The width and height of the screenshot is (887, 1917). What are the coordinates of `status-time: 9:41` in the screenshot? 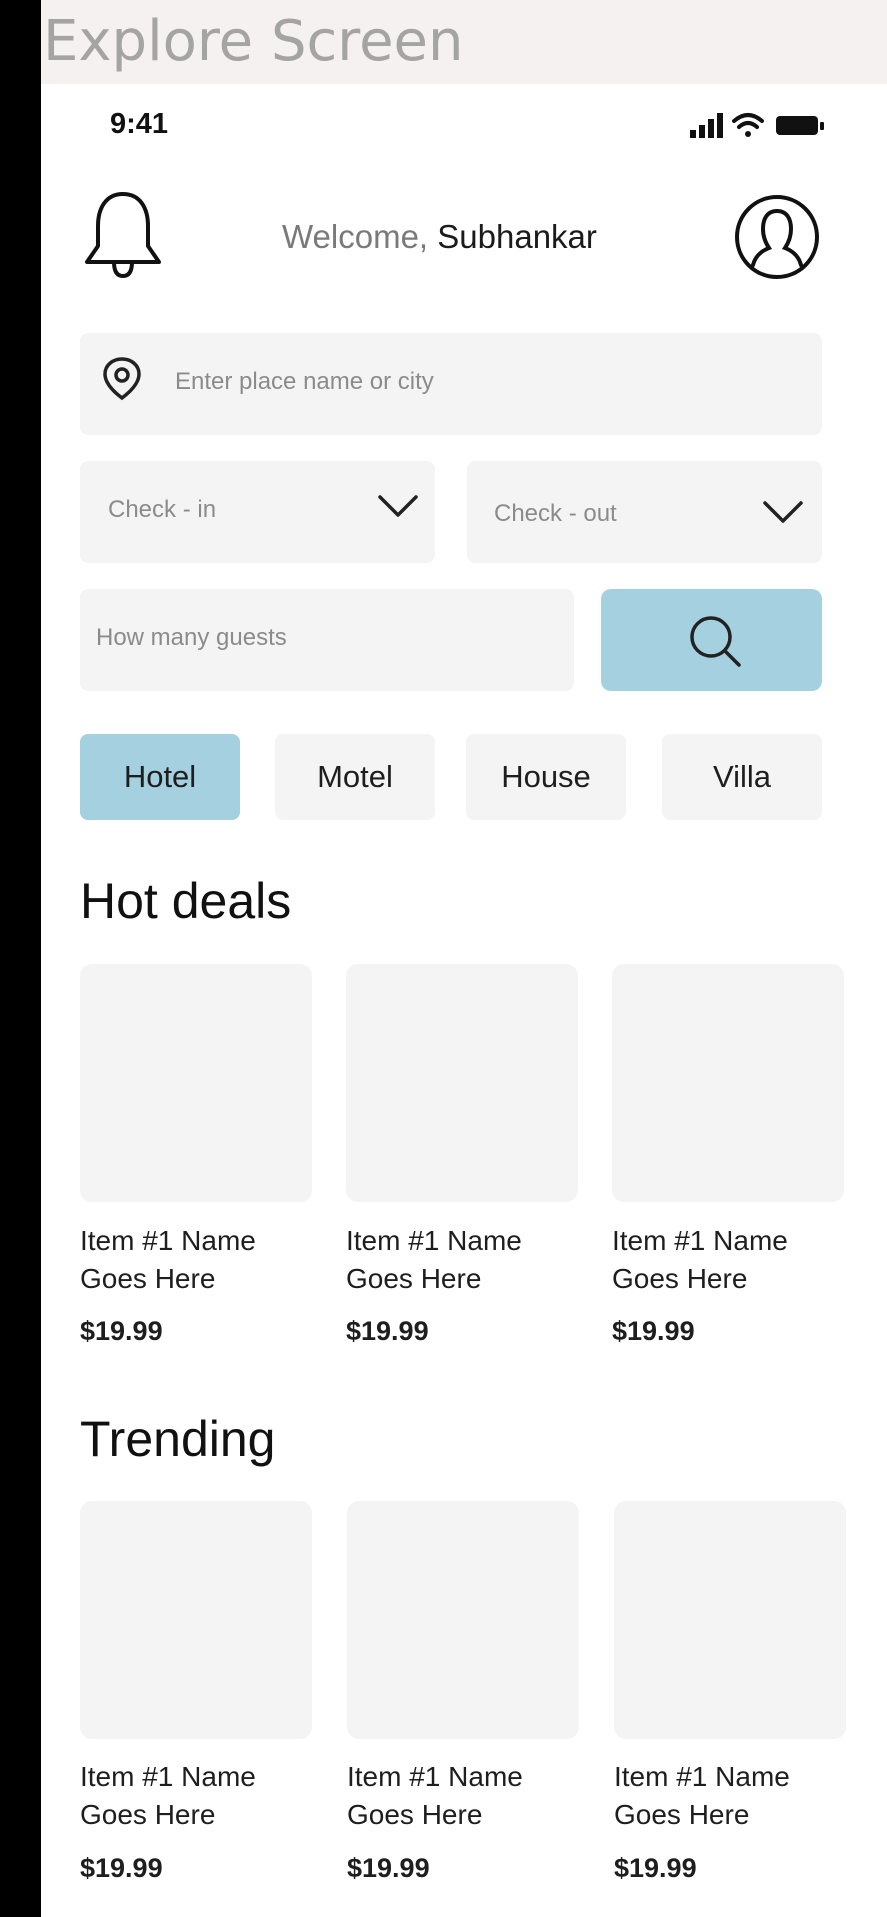 It's located at (139, 124).